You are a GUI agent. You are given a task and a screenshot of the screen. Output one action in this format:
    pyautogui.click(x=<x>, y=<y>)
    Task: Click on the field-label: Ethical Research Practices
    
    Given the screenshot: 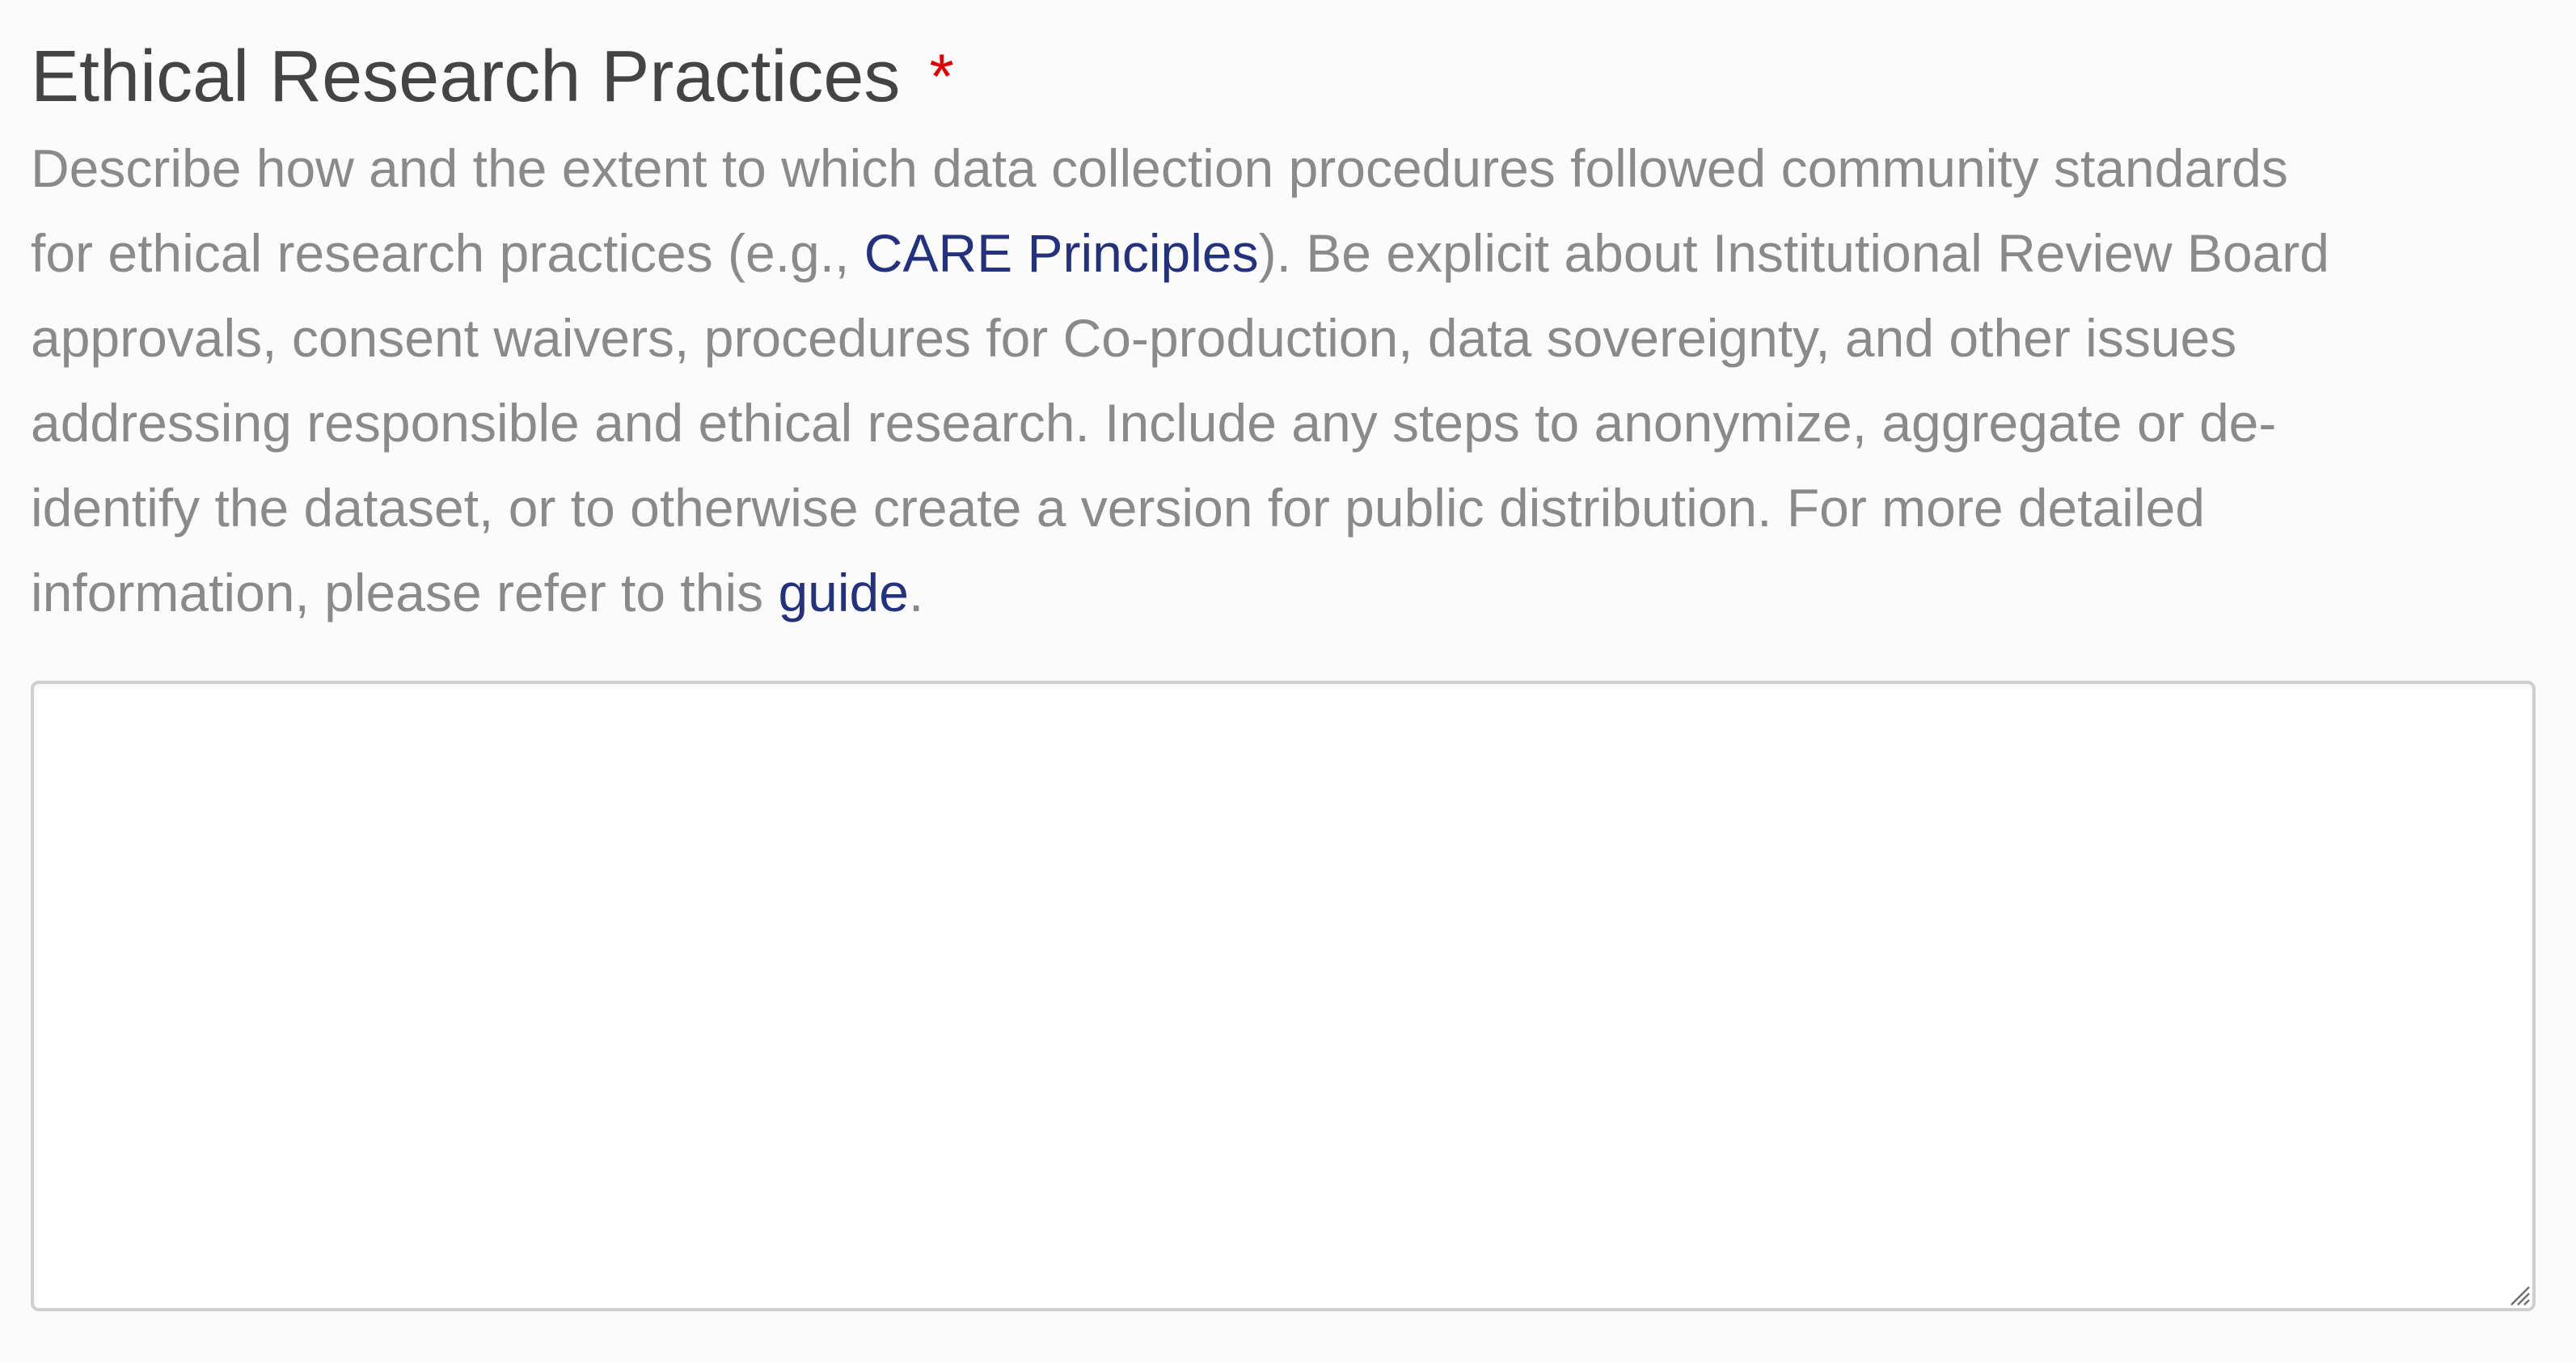 What is the action you would take?
    pyautogui.click(x=466, y=76)
    